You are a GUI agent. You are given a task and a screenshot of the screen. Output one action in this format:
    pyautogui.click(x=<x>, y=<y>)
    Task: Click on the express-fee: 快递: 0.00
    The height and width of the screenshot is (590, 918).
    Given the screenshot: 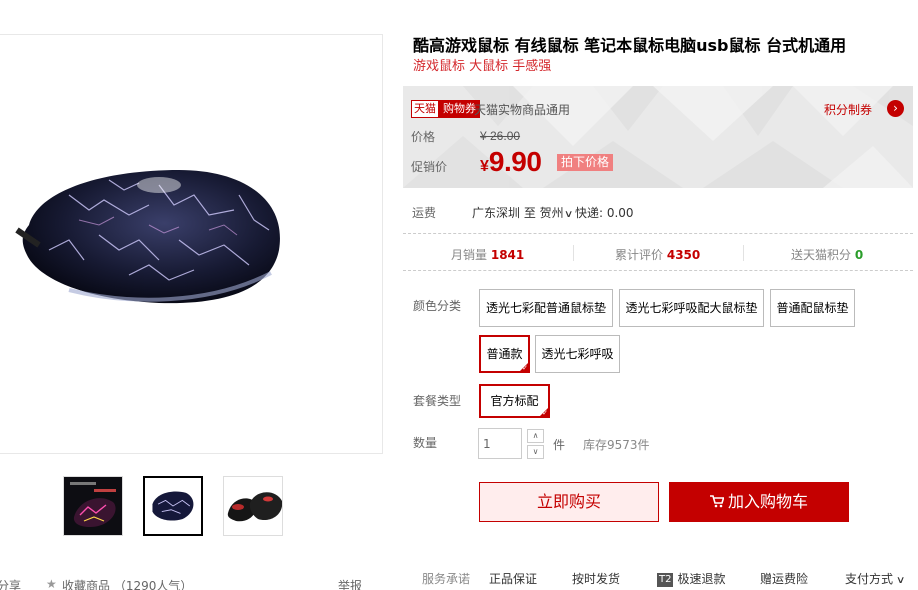 What is the action you would take?
    pyautogui.click(x=604, y=213)
    